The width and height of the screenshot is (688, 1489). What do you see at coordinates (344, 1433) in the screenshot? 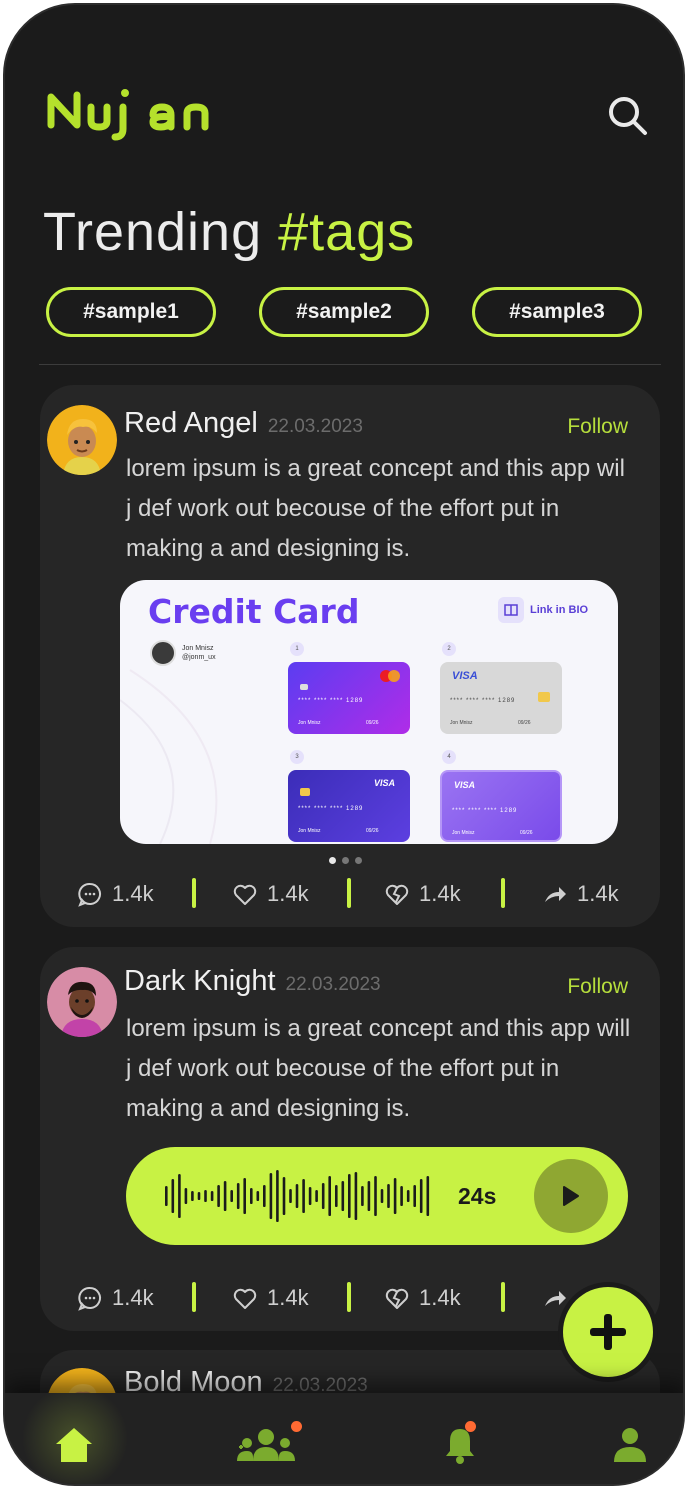
I see `bottom-navigation` at bounding box center [344, 1433].